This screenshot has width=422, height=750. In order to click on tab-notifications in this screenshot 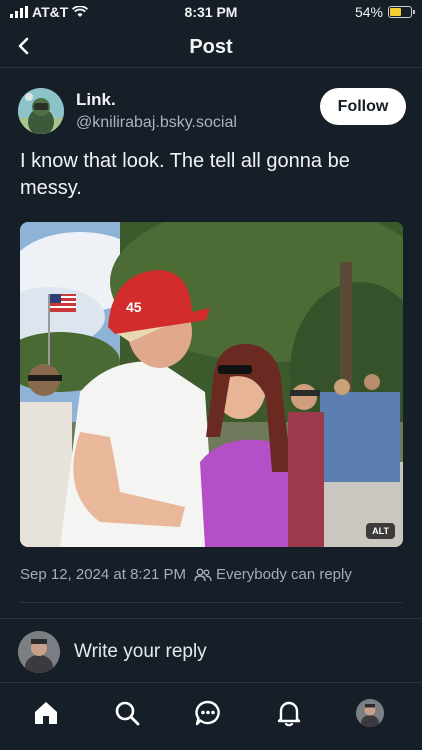, I will do `click(289, 713)`.